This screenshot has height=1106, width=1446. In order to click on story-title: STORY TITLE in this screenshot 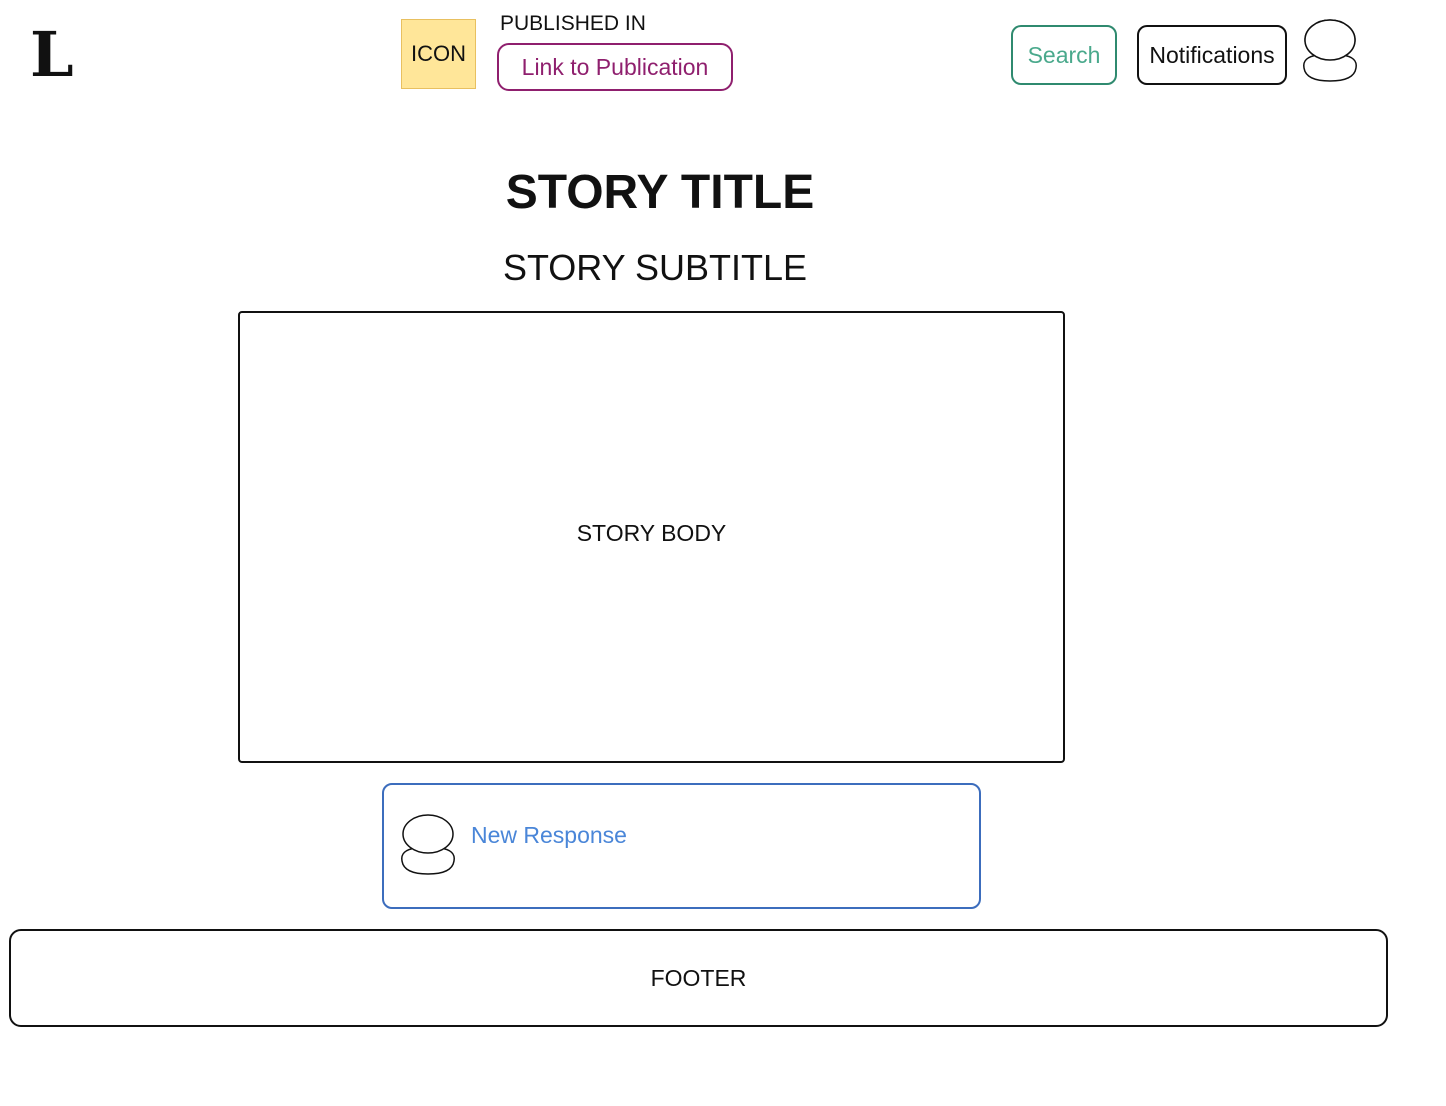, I will do `click(660, 192)`.